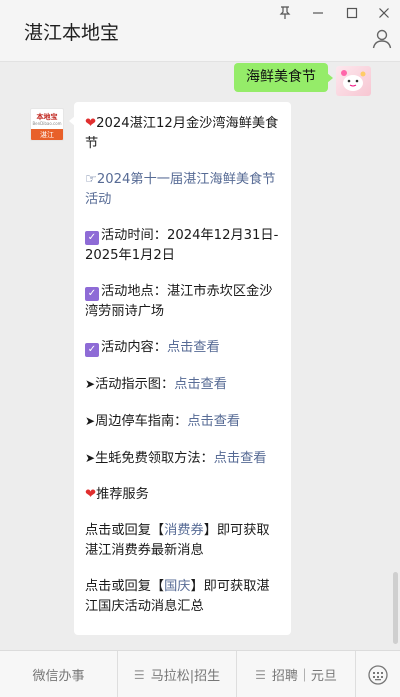  I want to click on coupon-keyword-link: 消费券, so click(184, 530).